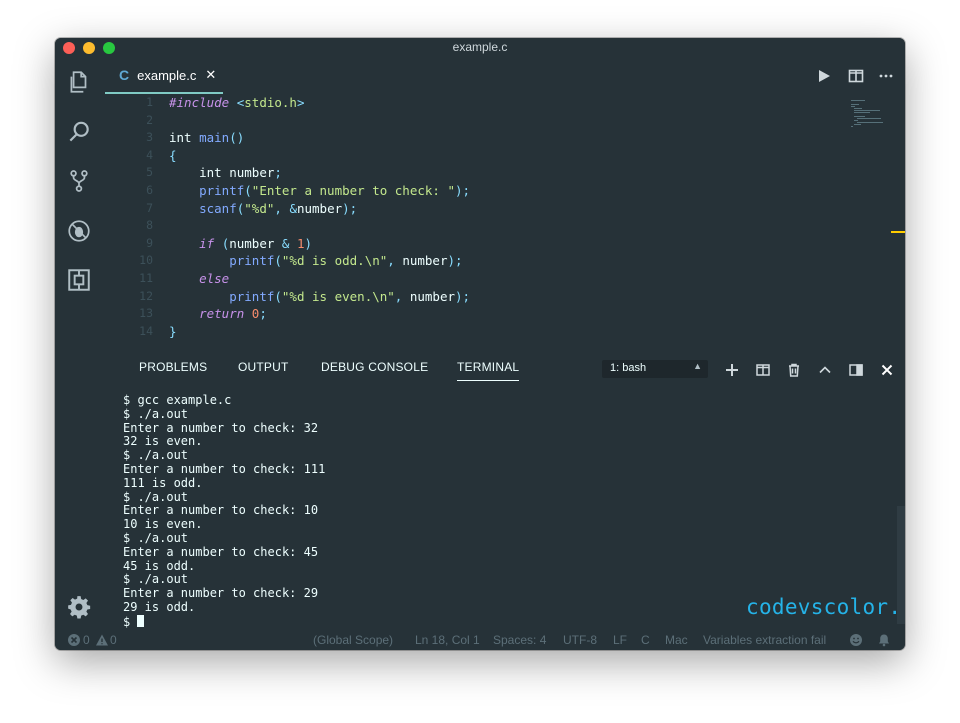 The width and height of the screenshot is (960, 723). I want to click on line-number: 1, so click(149, 102).